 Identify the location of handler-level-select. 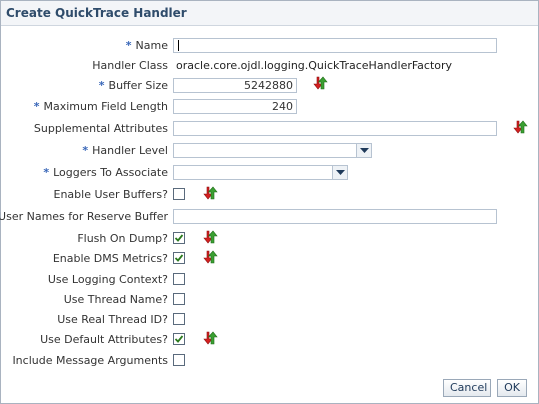
(272, 150).